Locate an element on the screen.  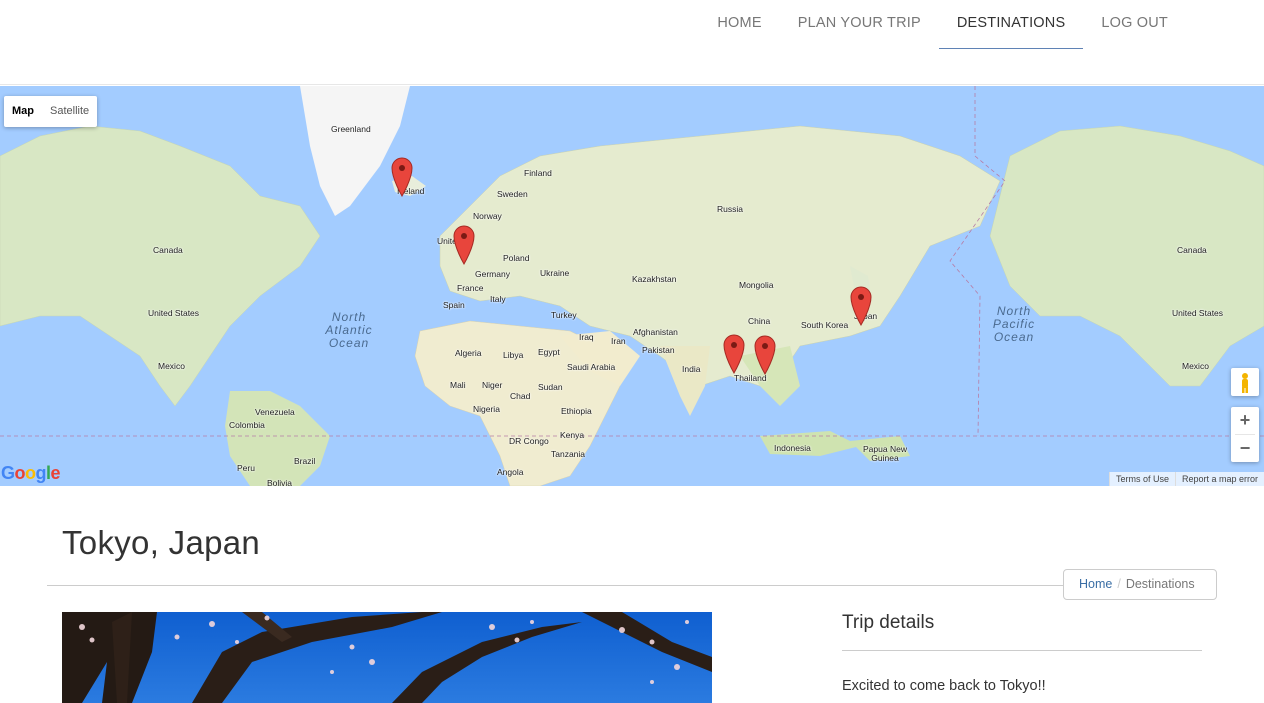
map-label: Afghanistan is located at coordinates (655, 332).